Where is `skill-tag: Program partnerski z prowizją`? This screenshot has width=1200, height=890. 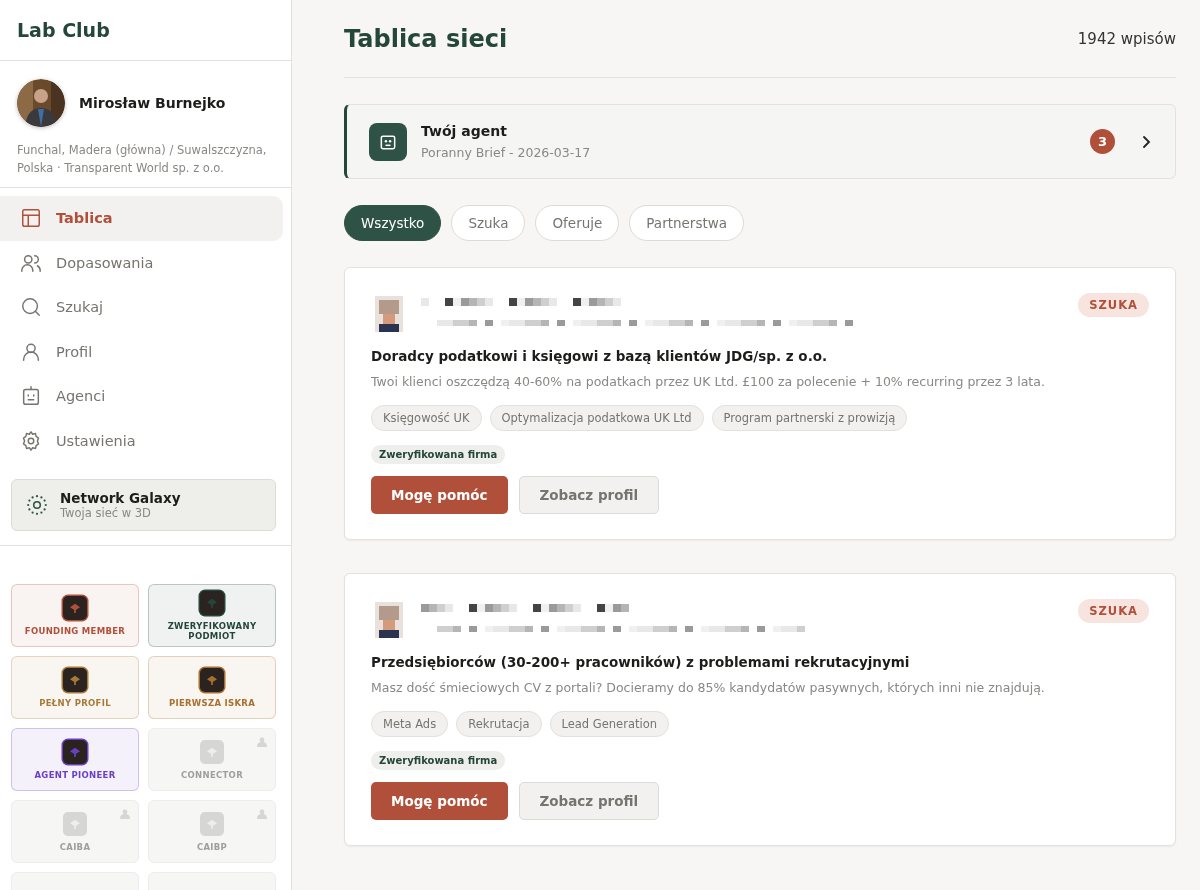
skill-tag: Program partnerski z prowizją is located at coordinates (809, 418).